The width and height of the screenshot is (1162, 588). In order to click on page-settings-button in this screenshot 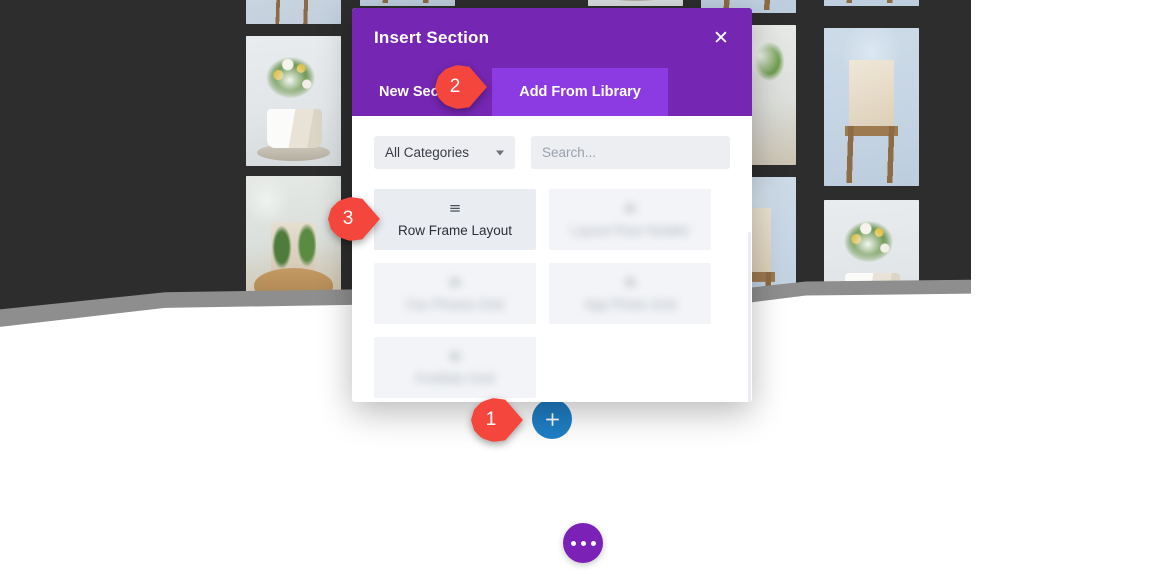, I will do `click(583, 543)`.